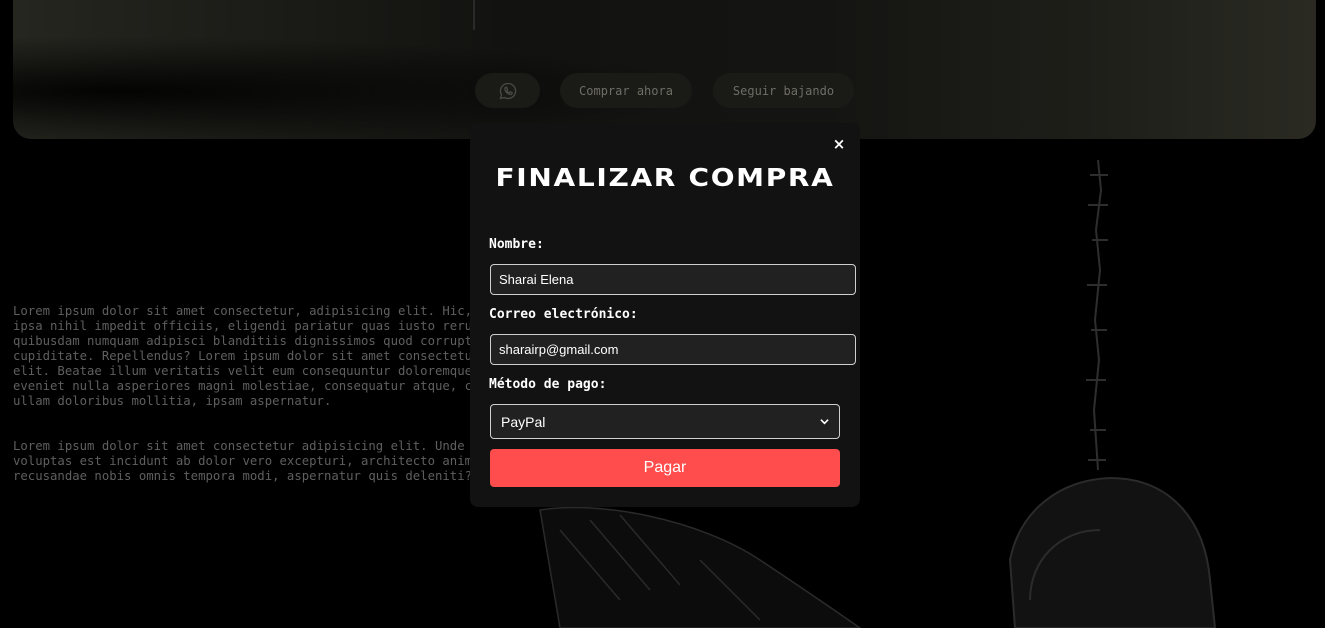  Describe the element at coordinates (665, 421) in the screenshot. I see `payment-method-select: PayPal` at that location.